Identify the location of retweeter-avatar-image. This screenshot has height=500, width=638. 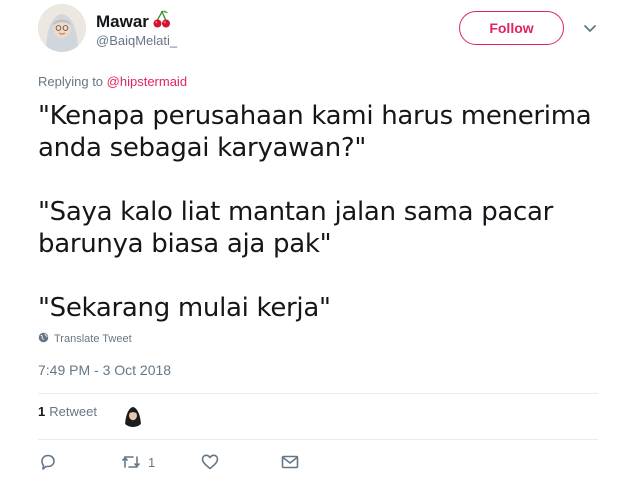
(133, 415).